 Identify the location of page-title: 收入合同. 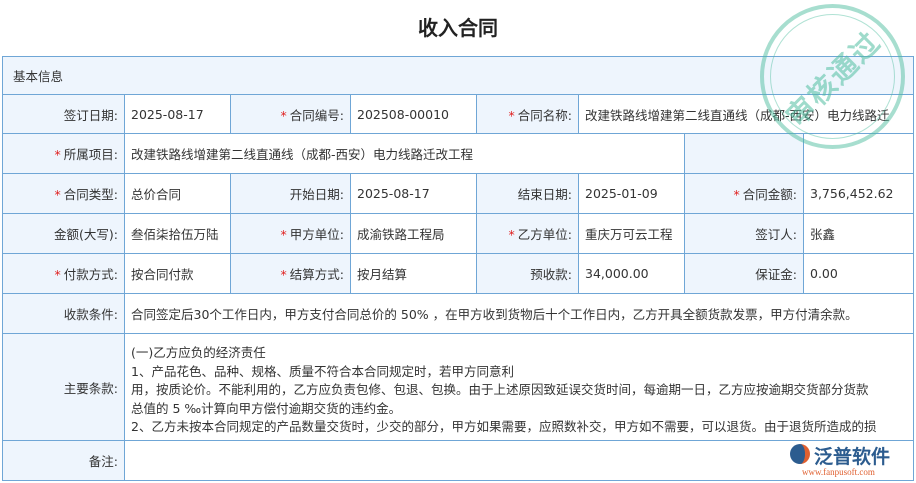
(458, 28).